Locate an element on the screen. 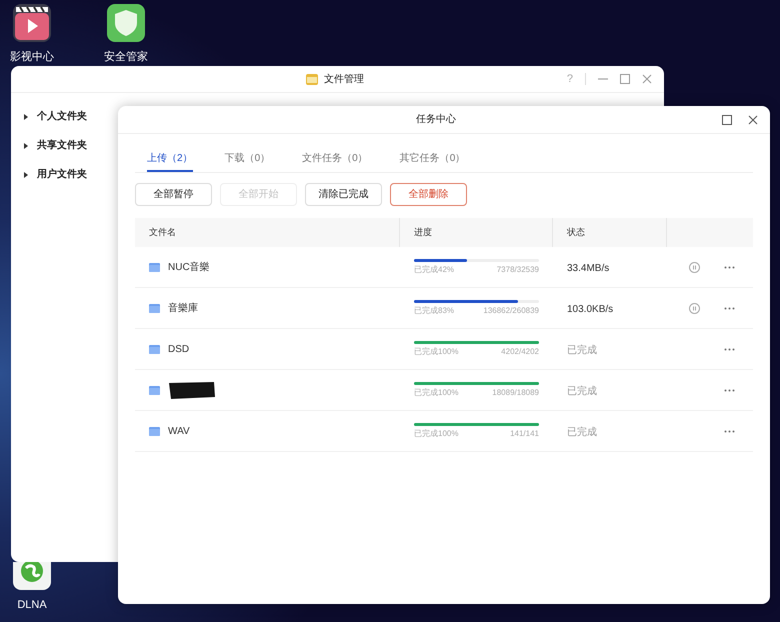  file-count: 4202/4202 is located at coordinates (520, 352).